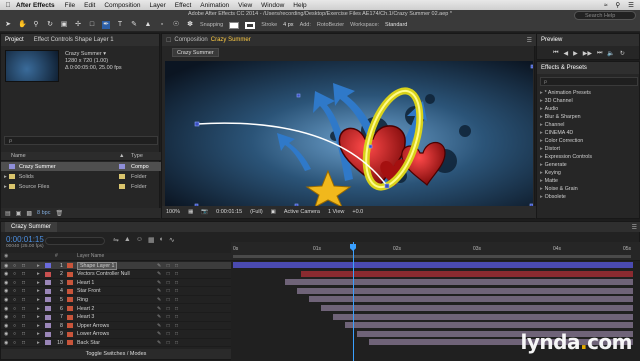 Image resolution: width=640 pixels, height=361 pixels. Describe the element at coordinates (183, 5) in the screenshot. I see `menu-effect: Effect` at that location.